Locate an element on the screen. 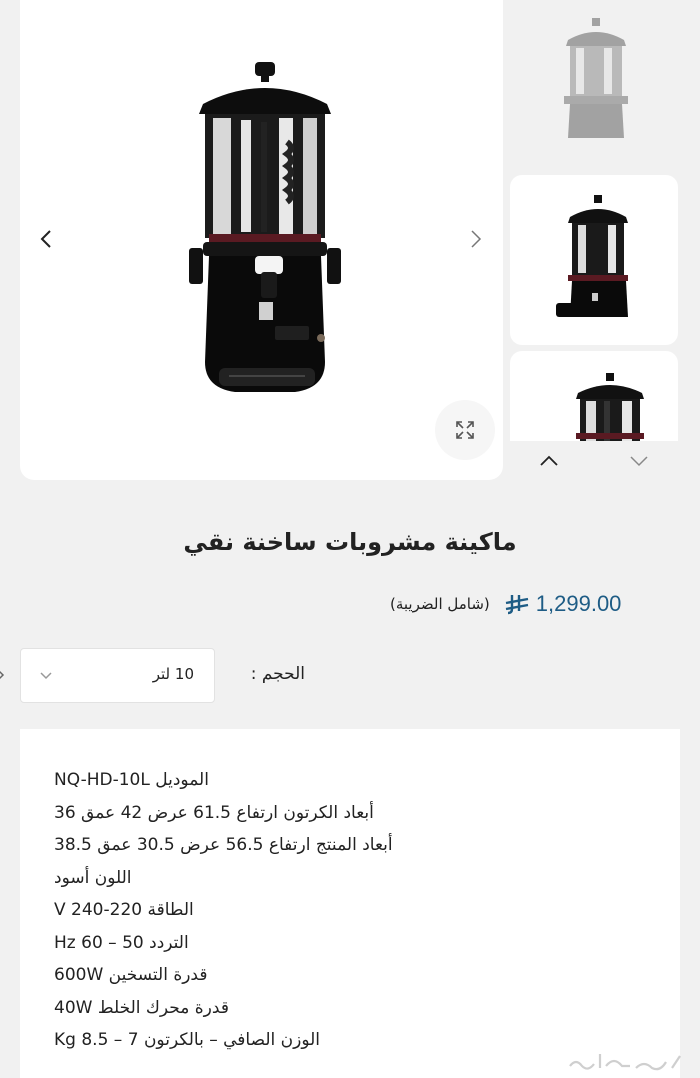 The height and width of the screenshot is (1078, 700). price-value: 1,299.00 is located at coordinates (578, 603).